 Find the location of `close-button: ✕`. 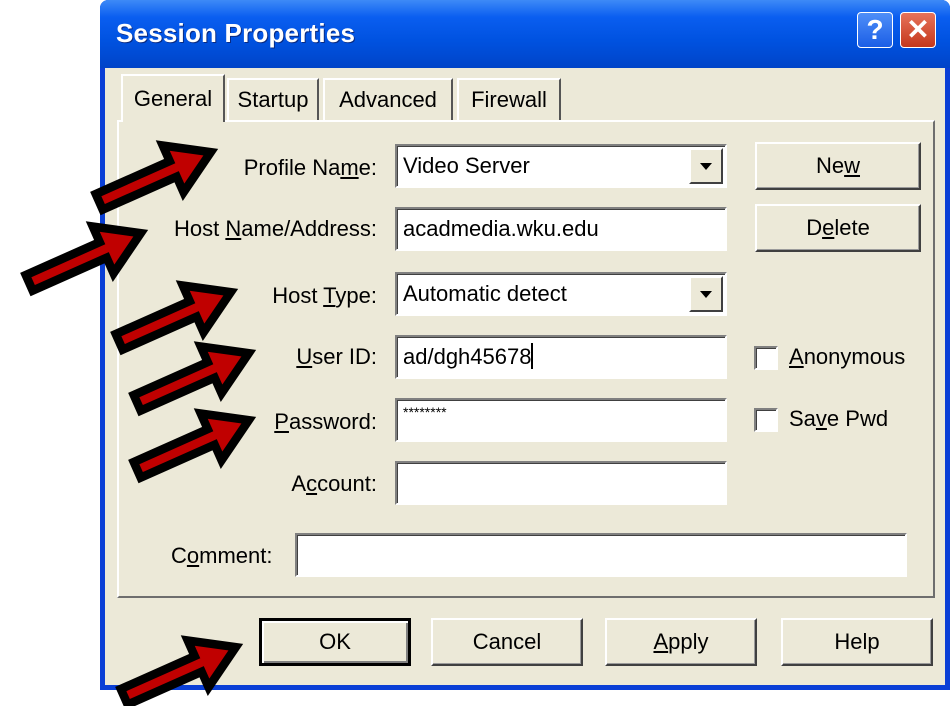

close-button: ✕ is located at coordinates (918, 30).